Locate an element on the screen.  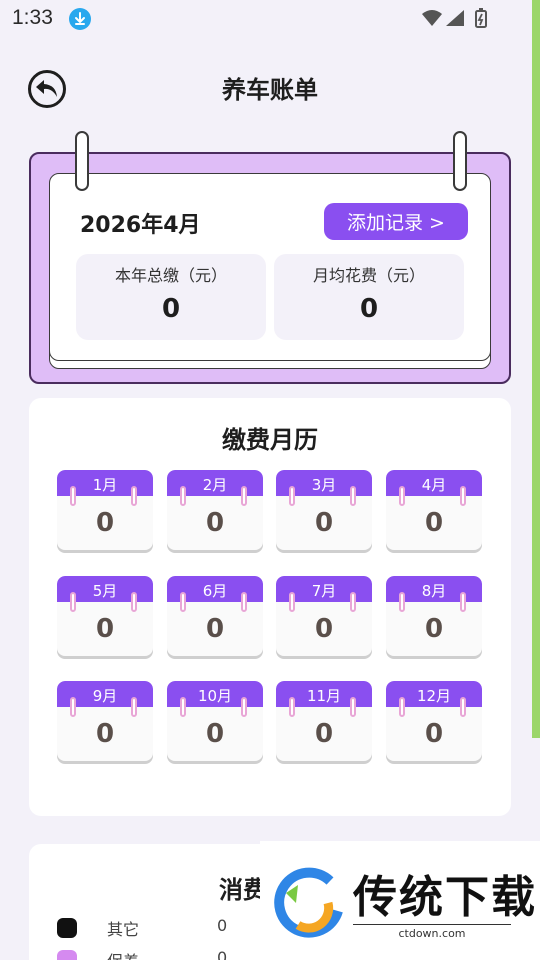
month-cell-10: 10月 0 is located at coordinates (216, 723).